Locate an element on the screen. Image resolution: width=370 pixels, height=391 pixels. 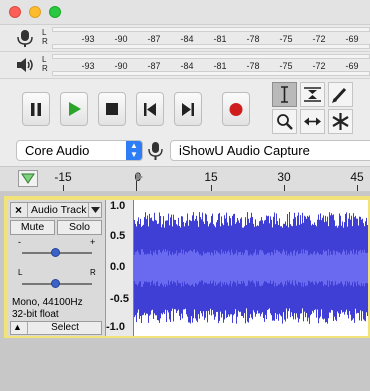
meter-tick: -69 is located at coordinates (352, 39).